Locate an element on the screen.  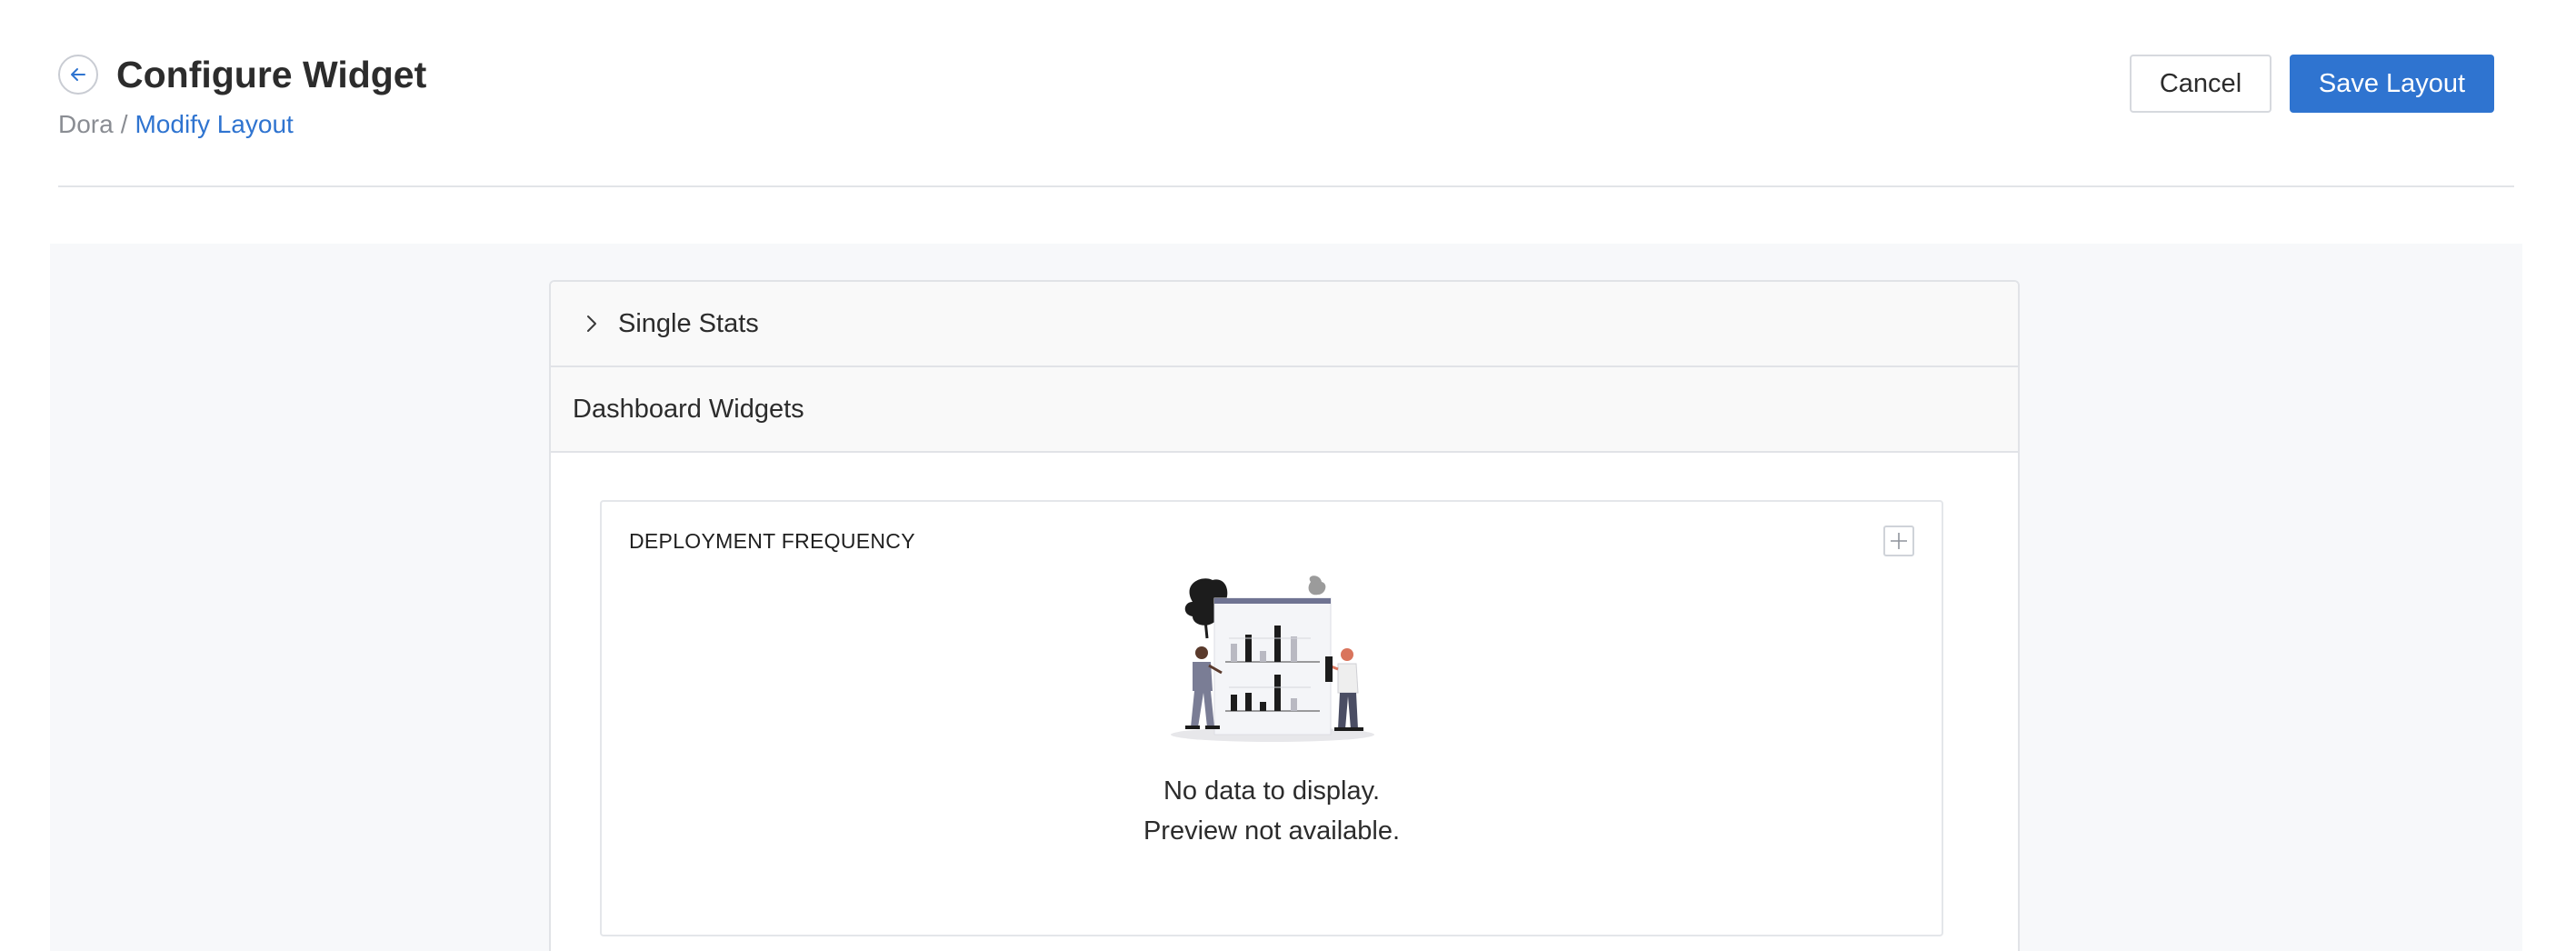
breadcrumb: Dora / Modify Layout is located at coordinates (176, 125).